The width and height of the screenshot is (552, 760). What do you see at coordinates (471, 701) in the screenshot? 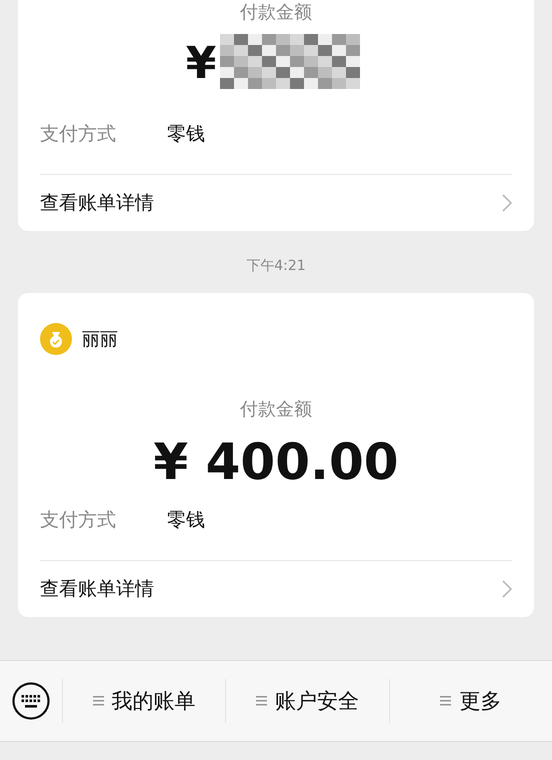
I see `menu-button: 更多` at bounding box center [471, 701].